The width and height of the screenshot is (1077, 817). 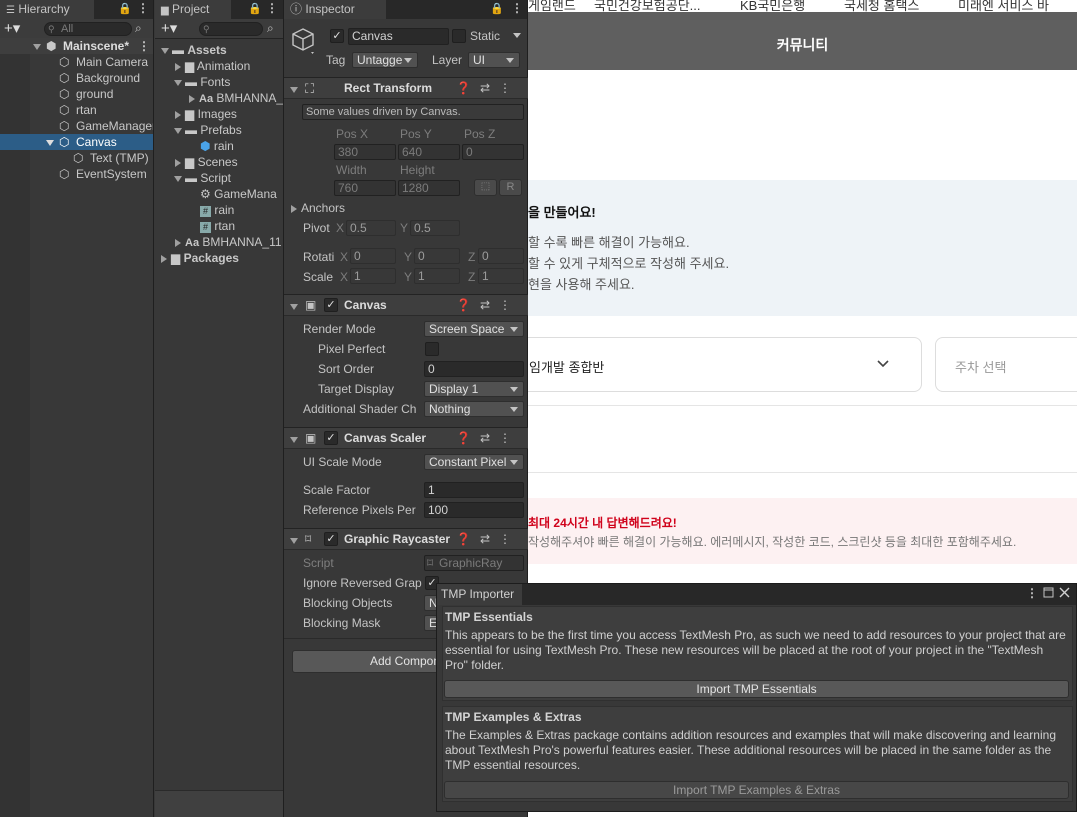 I want to click on list-item: ⬡ rtan, so click(x=76, y=110).